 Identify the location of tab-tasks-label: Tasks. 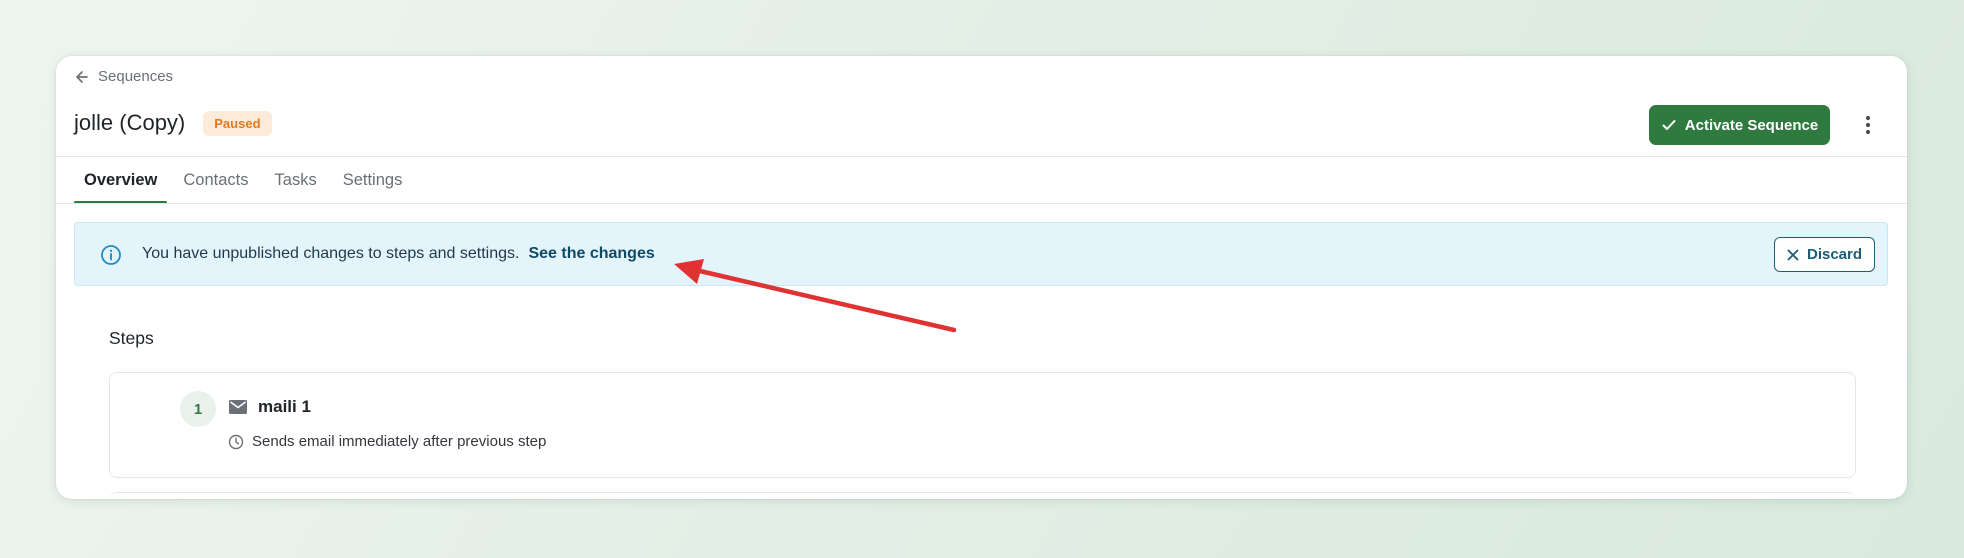
(295, 179).